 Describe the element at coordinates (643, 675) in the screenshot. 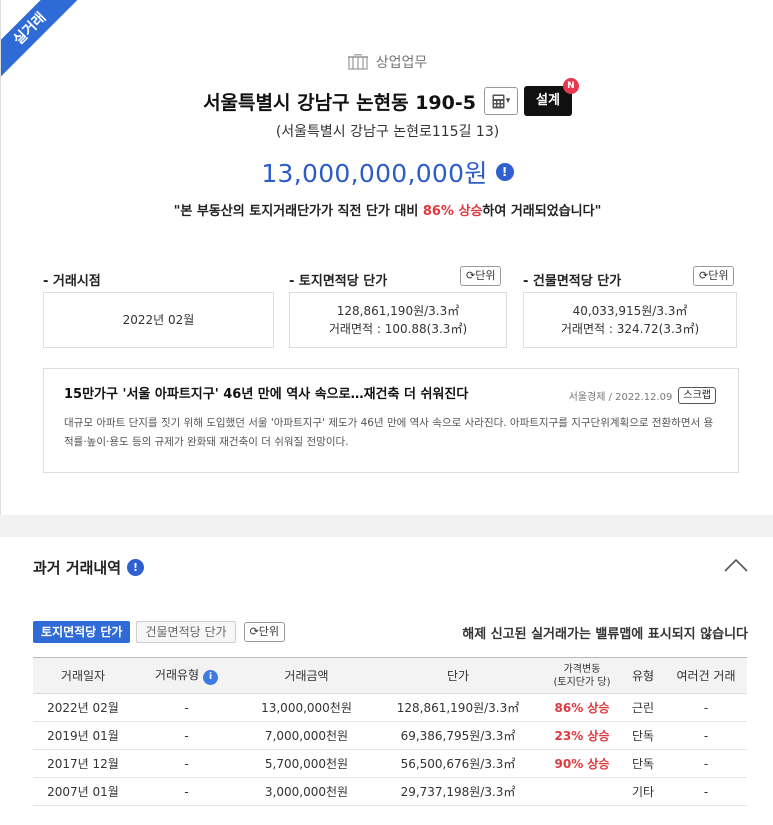

I see `col-kind: 유형` at that location.